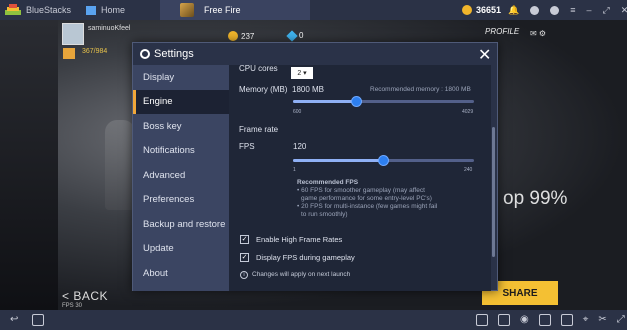 The image size is (627, 330). Describe the element at coordinates (544, 320) in the screenshot. I see `screen-record-icon` at that location.